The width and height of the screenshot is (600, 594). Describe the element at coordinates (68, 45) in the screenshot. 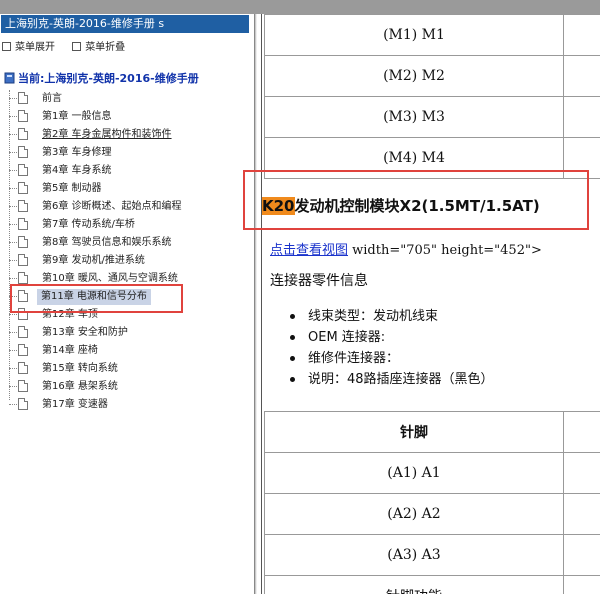

I see `menu-toolbar: 菜单展开 菜单折叠` at that location.